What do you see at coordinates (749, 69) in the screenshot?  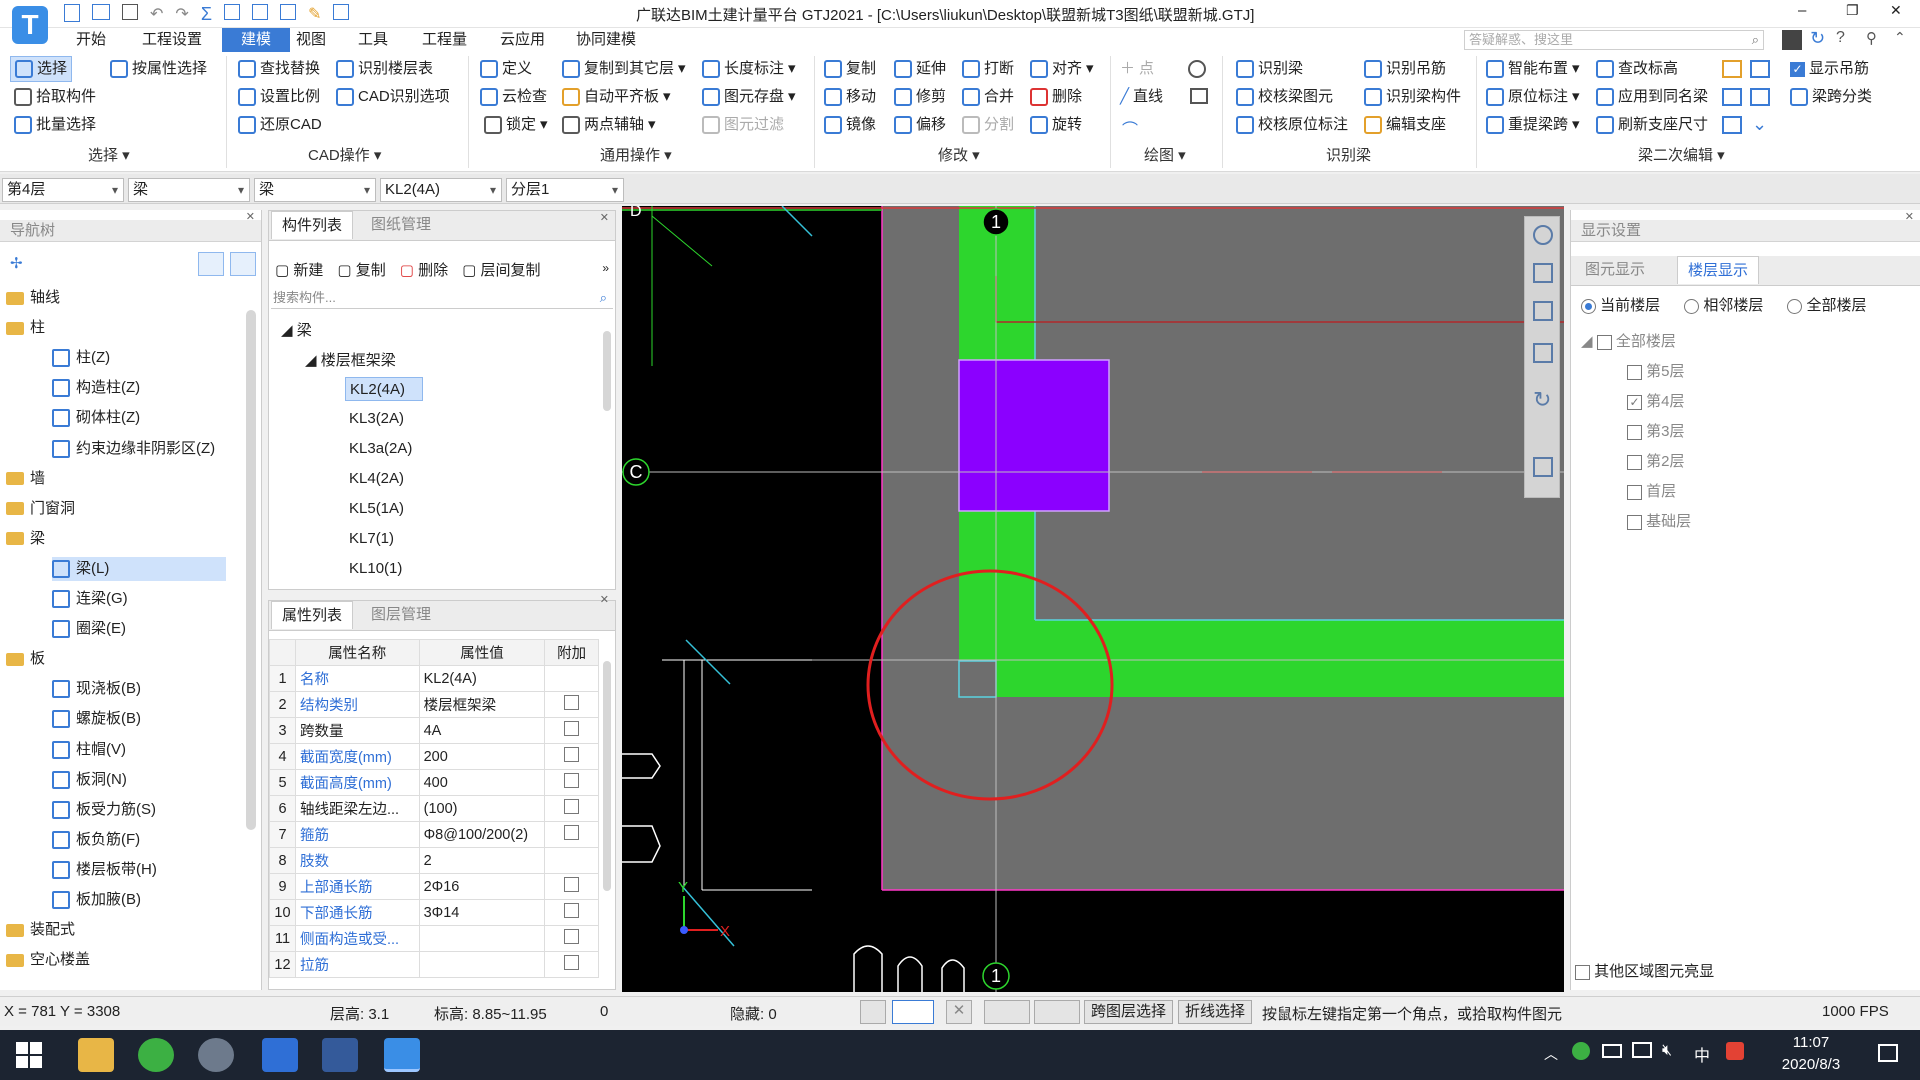 I see `length-dim-button: 长度标注 ▾` at bounding box center [749, 69].